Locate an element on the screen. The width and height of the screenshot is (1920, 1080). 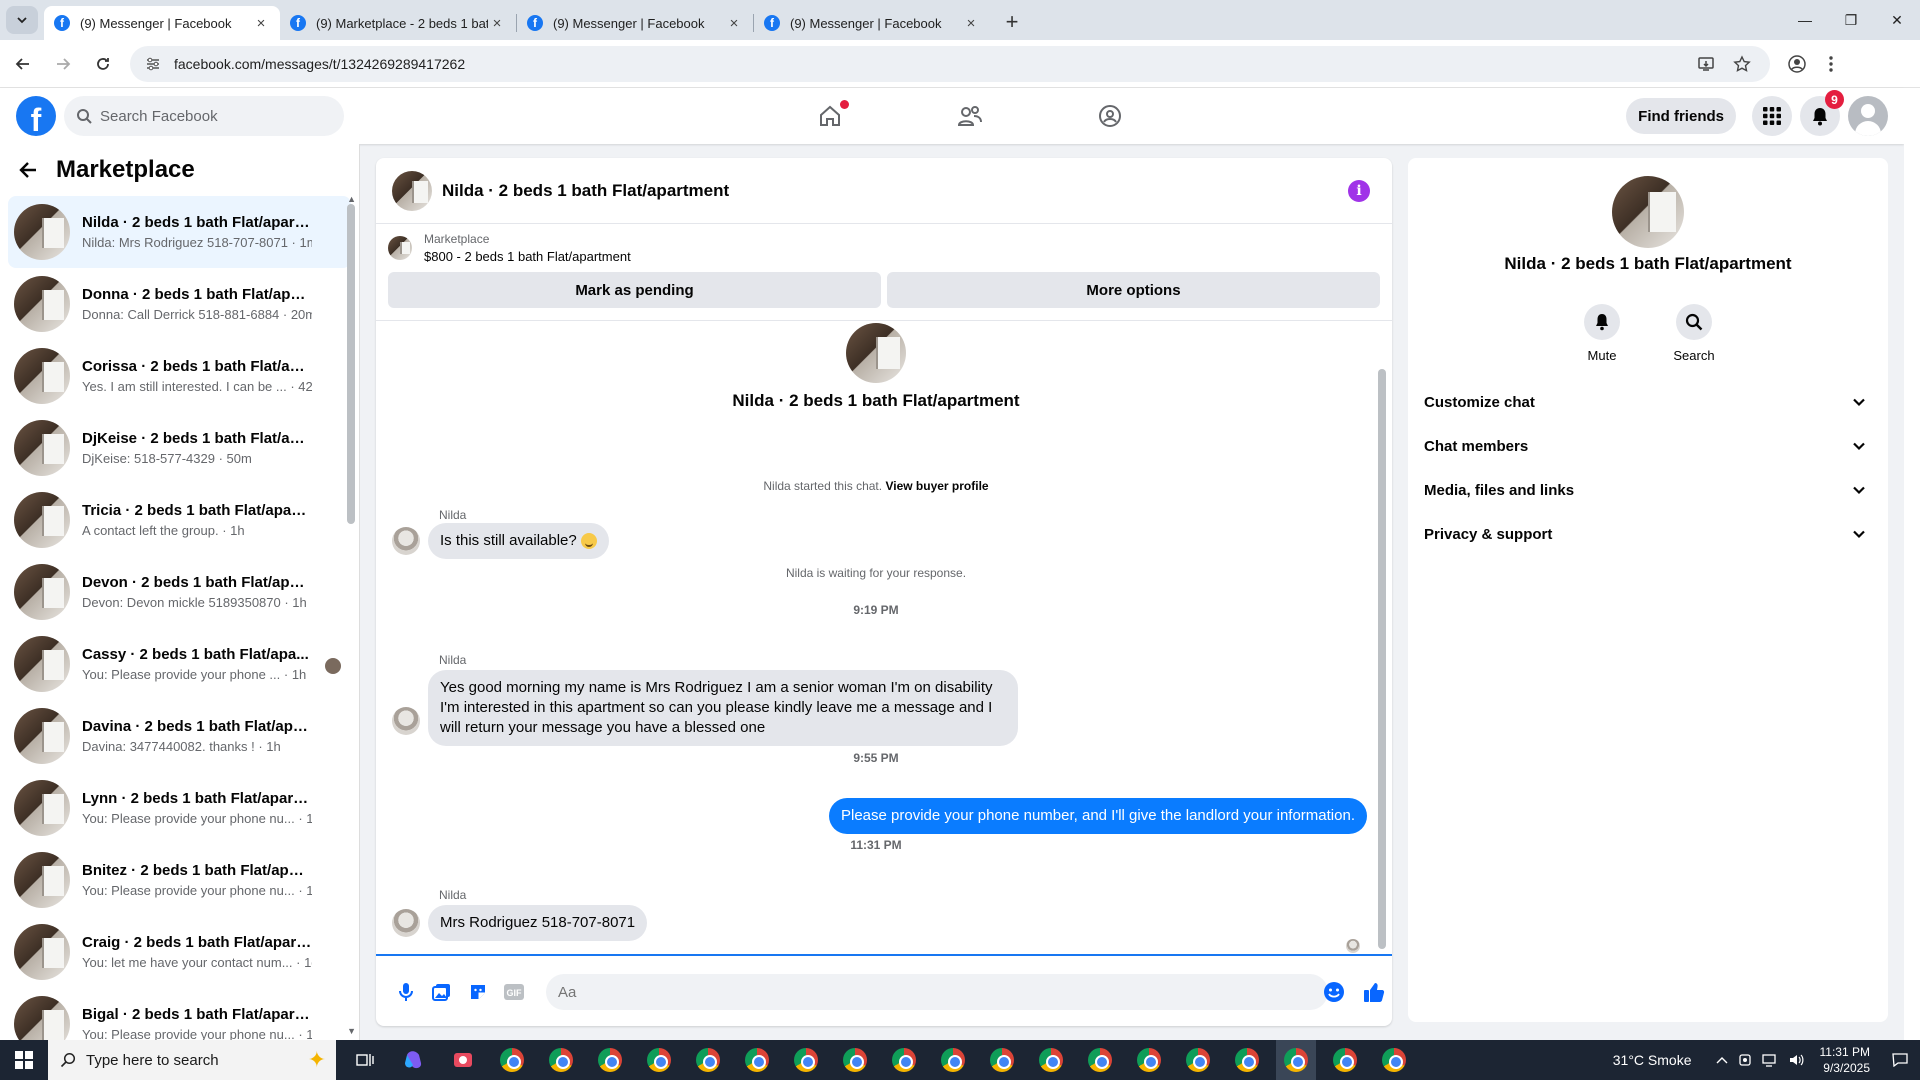
notifications-button: 9 is located at coordinates (1822, 113).